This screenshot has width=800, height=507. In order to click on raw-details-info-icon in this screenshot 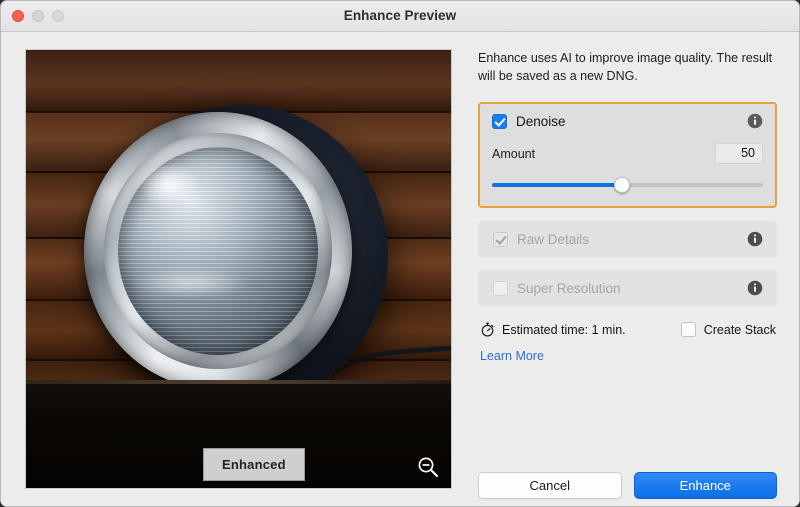, I will do `click(755, 239)`.